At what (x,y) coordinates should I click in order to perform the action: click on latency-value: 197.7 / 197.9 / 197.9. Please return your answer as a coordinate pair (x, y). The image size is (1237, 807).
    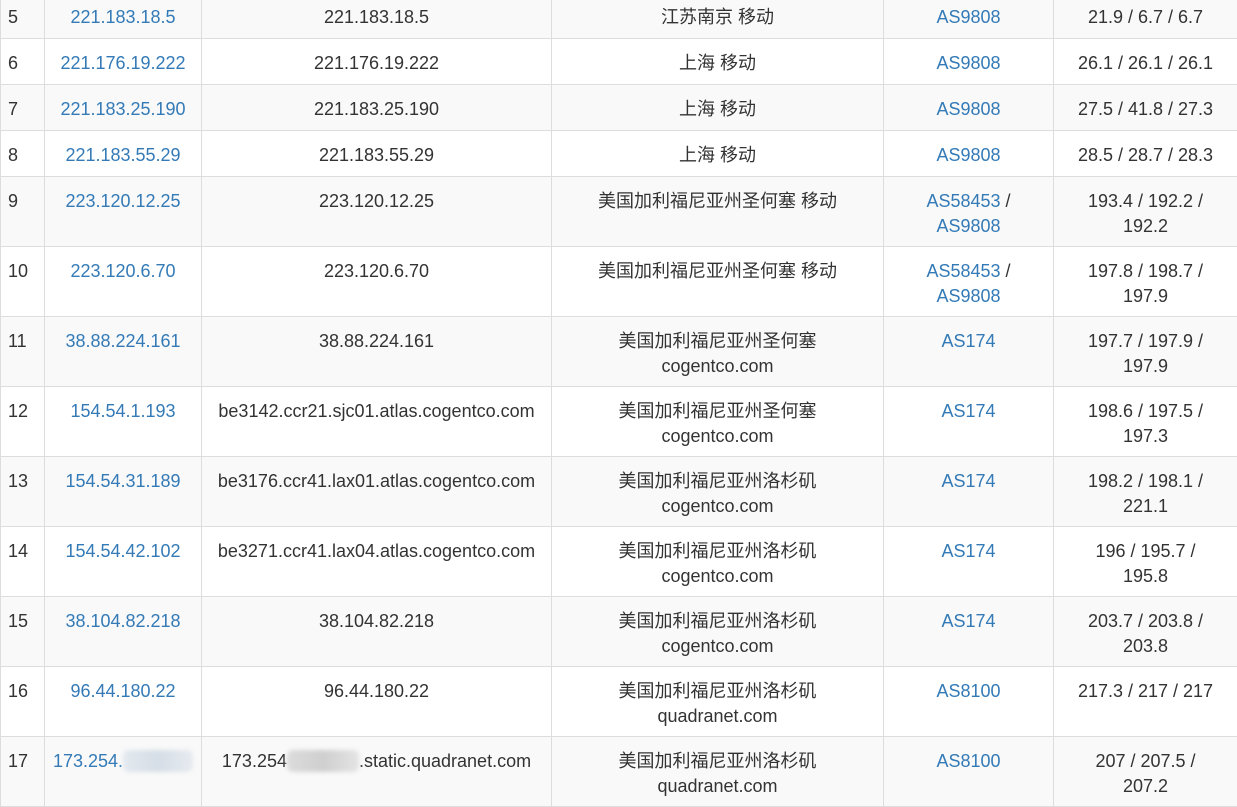
    Looking at the image, I should click on (1145, 353).